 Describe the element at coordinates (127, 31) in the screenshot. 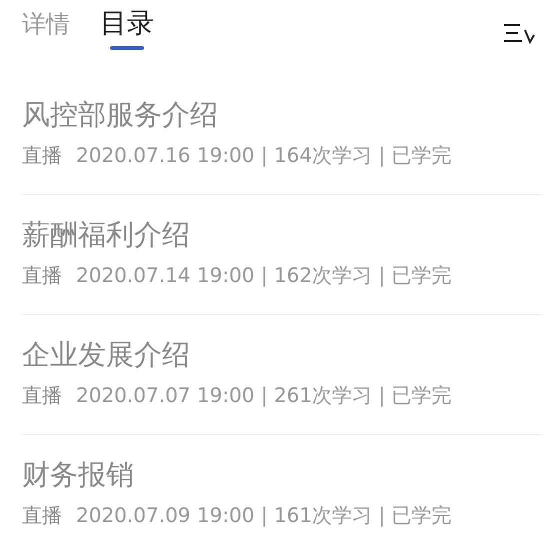

I see `tab: 目录` at that location.